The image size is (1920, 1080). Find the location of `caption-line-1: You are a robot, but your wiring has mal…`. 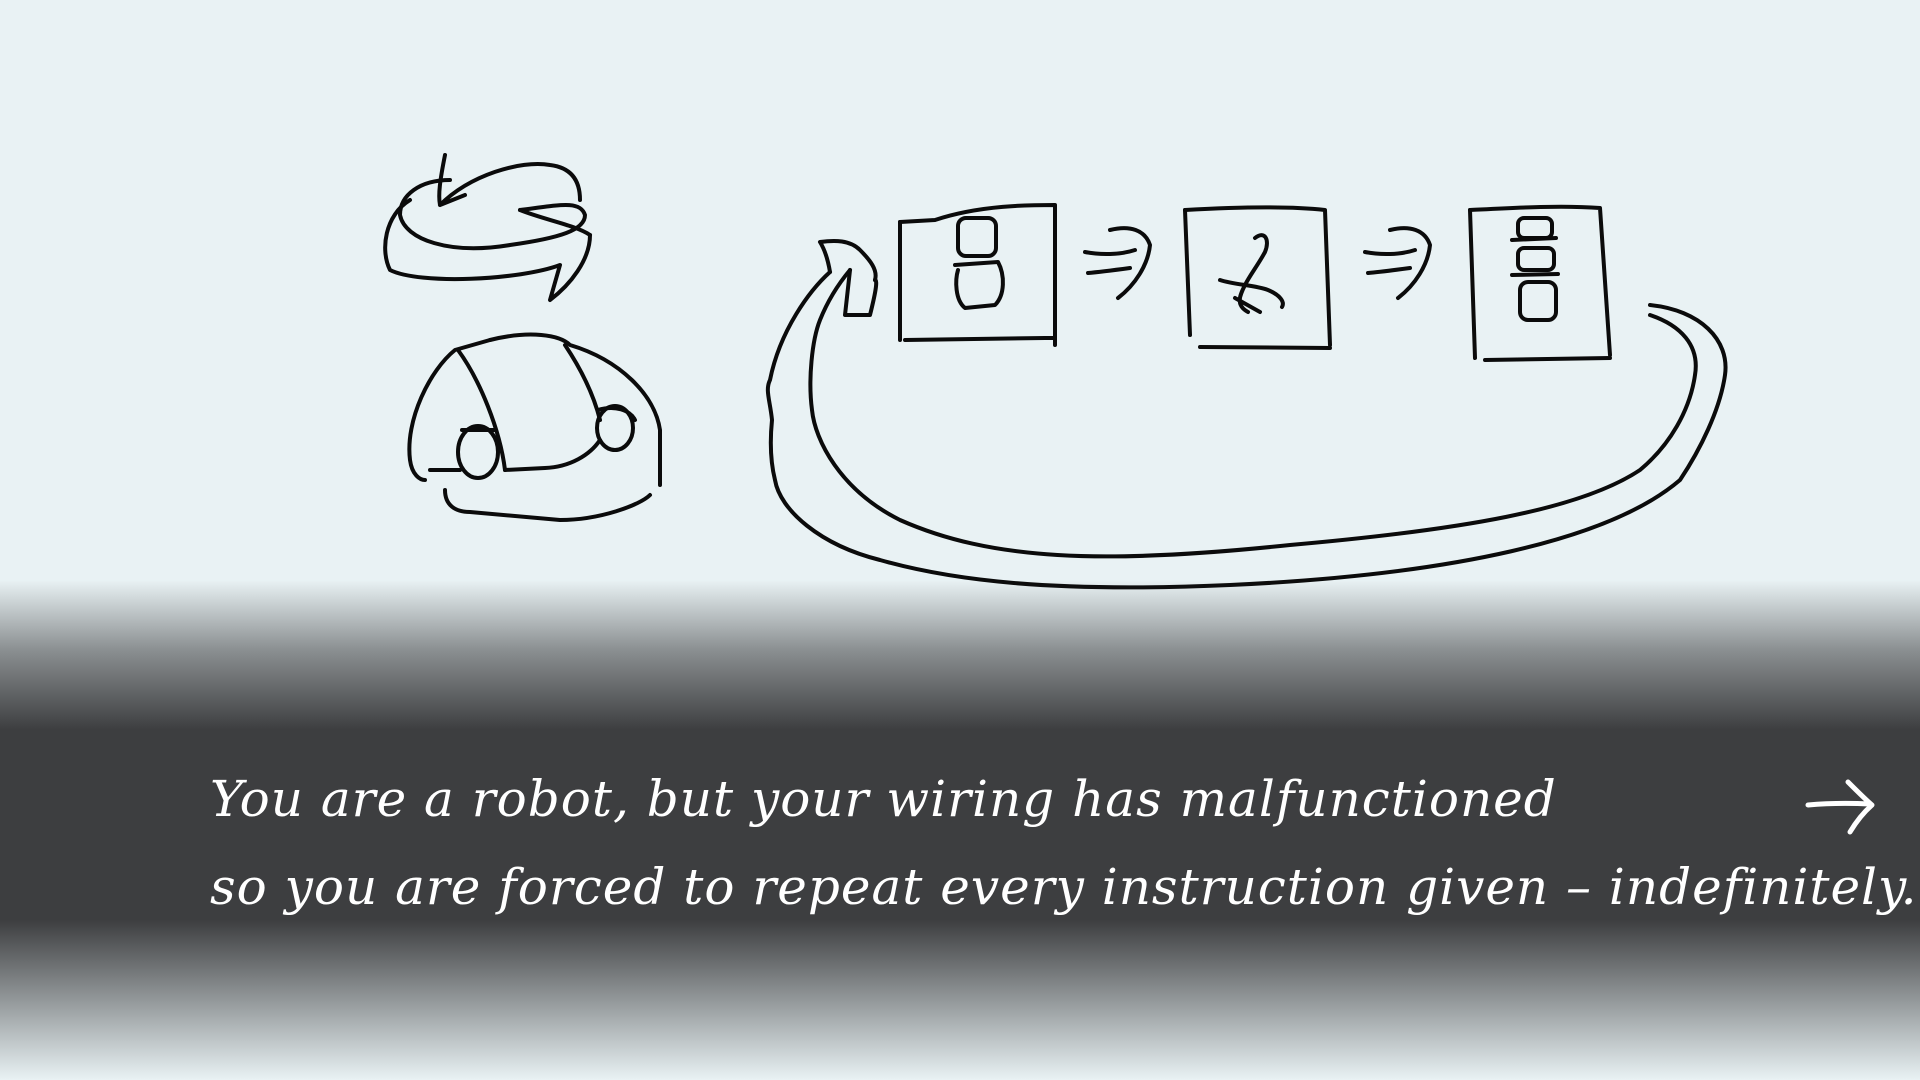

caption-line-1: You are a robot, but your wiring has mal… is located at coordinates (883, 799).